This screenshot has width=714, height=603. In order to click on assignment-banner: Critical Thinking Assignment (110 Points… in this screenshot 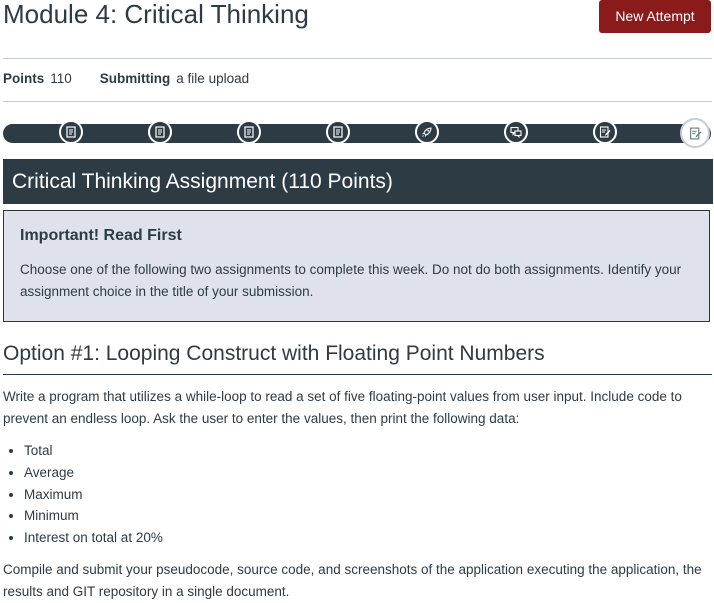, I will do `click(358, 181)`.